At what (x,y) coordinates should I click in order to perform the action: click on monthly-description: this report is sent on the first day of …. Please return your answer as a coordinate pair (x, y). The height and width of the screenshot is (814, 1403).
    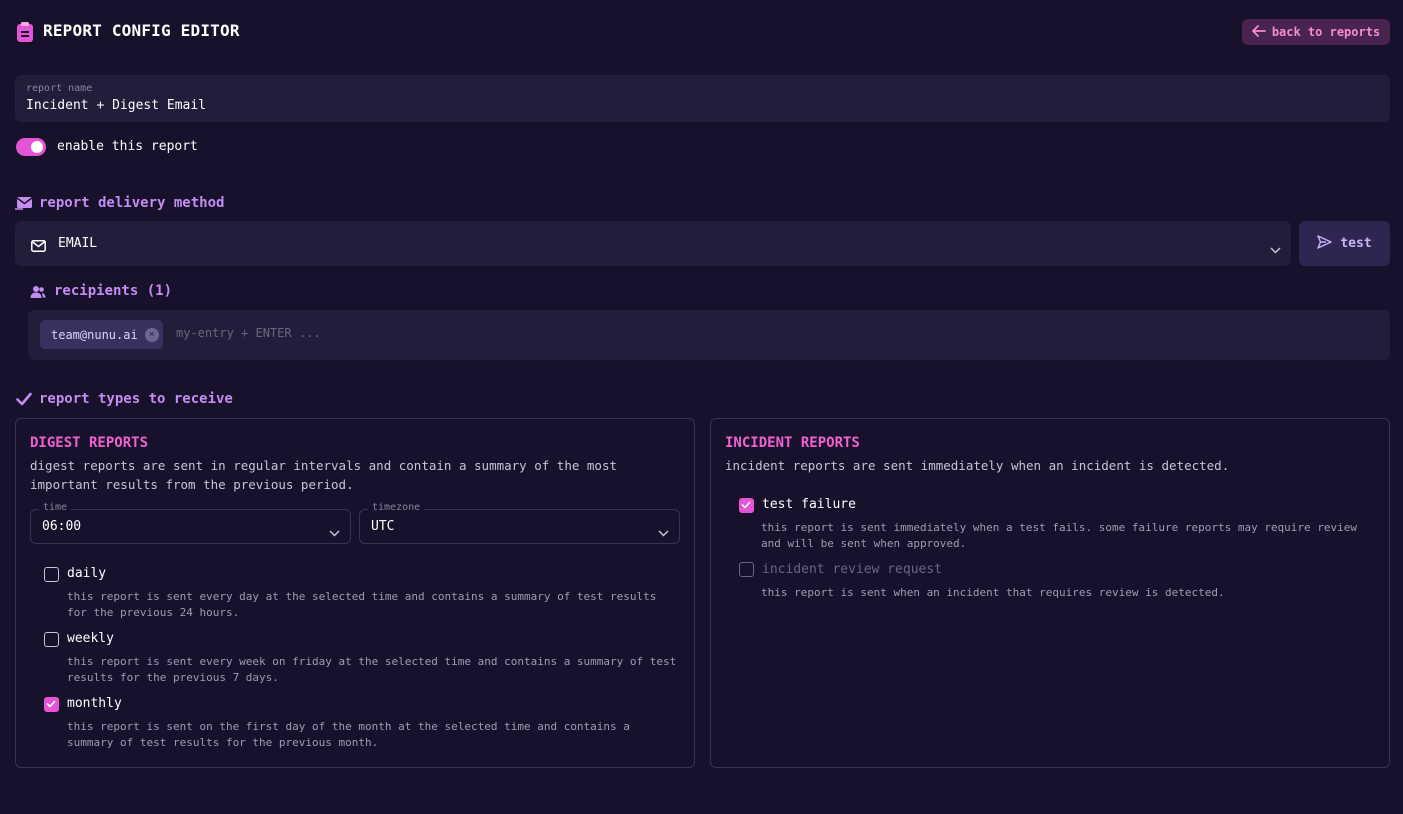
    Looking at the image, I should click on (348, 734).